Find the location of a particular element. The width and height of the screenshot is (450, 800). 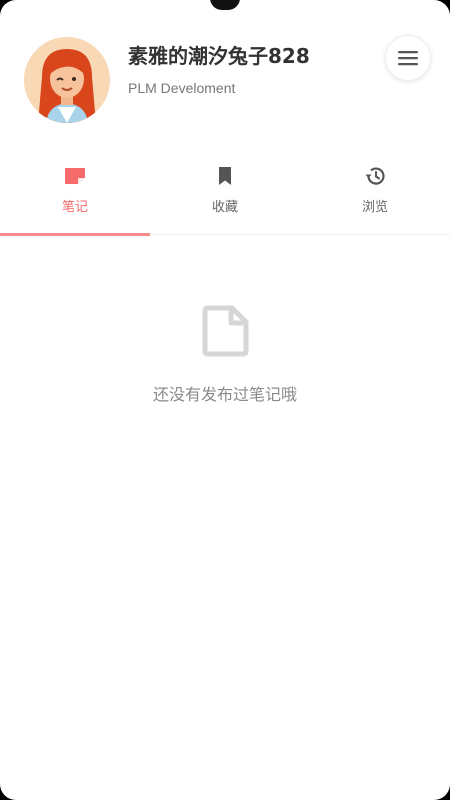

empty-state-message: 还没有发布过笔记哦 is located at coordinates (224, 394).